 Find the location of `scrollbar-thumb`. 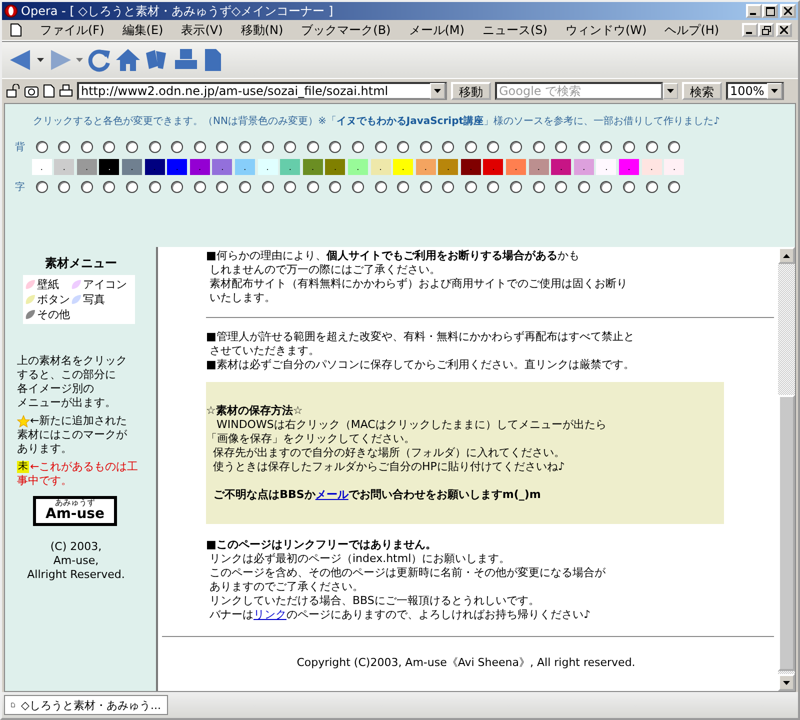

scrollbar-thumb is located at coordinates (786, 533).